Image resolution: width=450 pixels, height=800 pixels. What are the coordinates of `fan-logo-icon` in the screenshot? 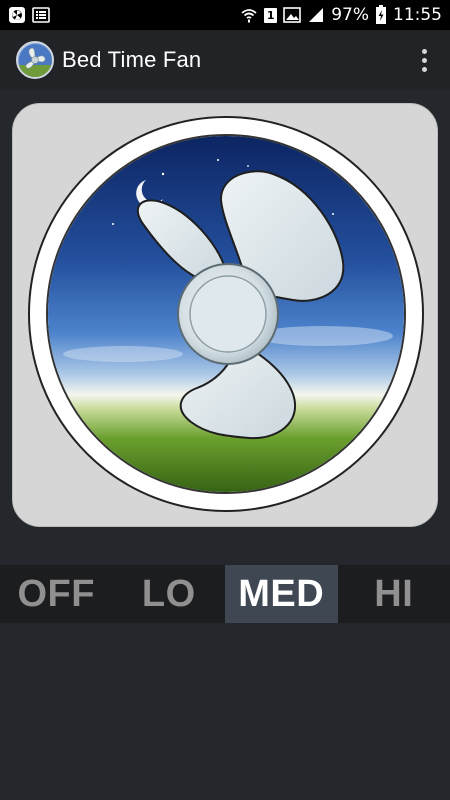 It's located at (35, 60).